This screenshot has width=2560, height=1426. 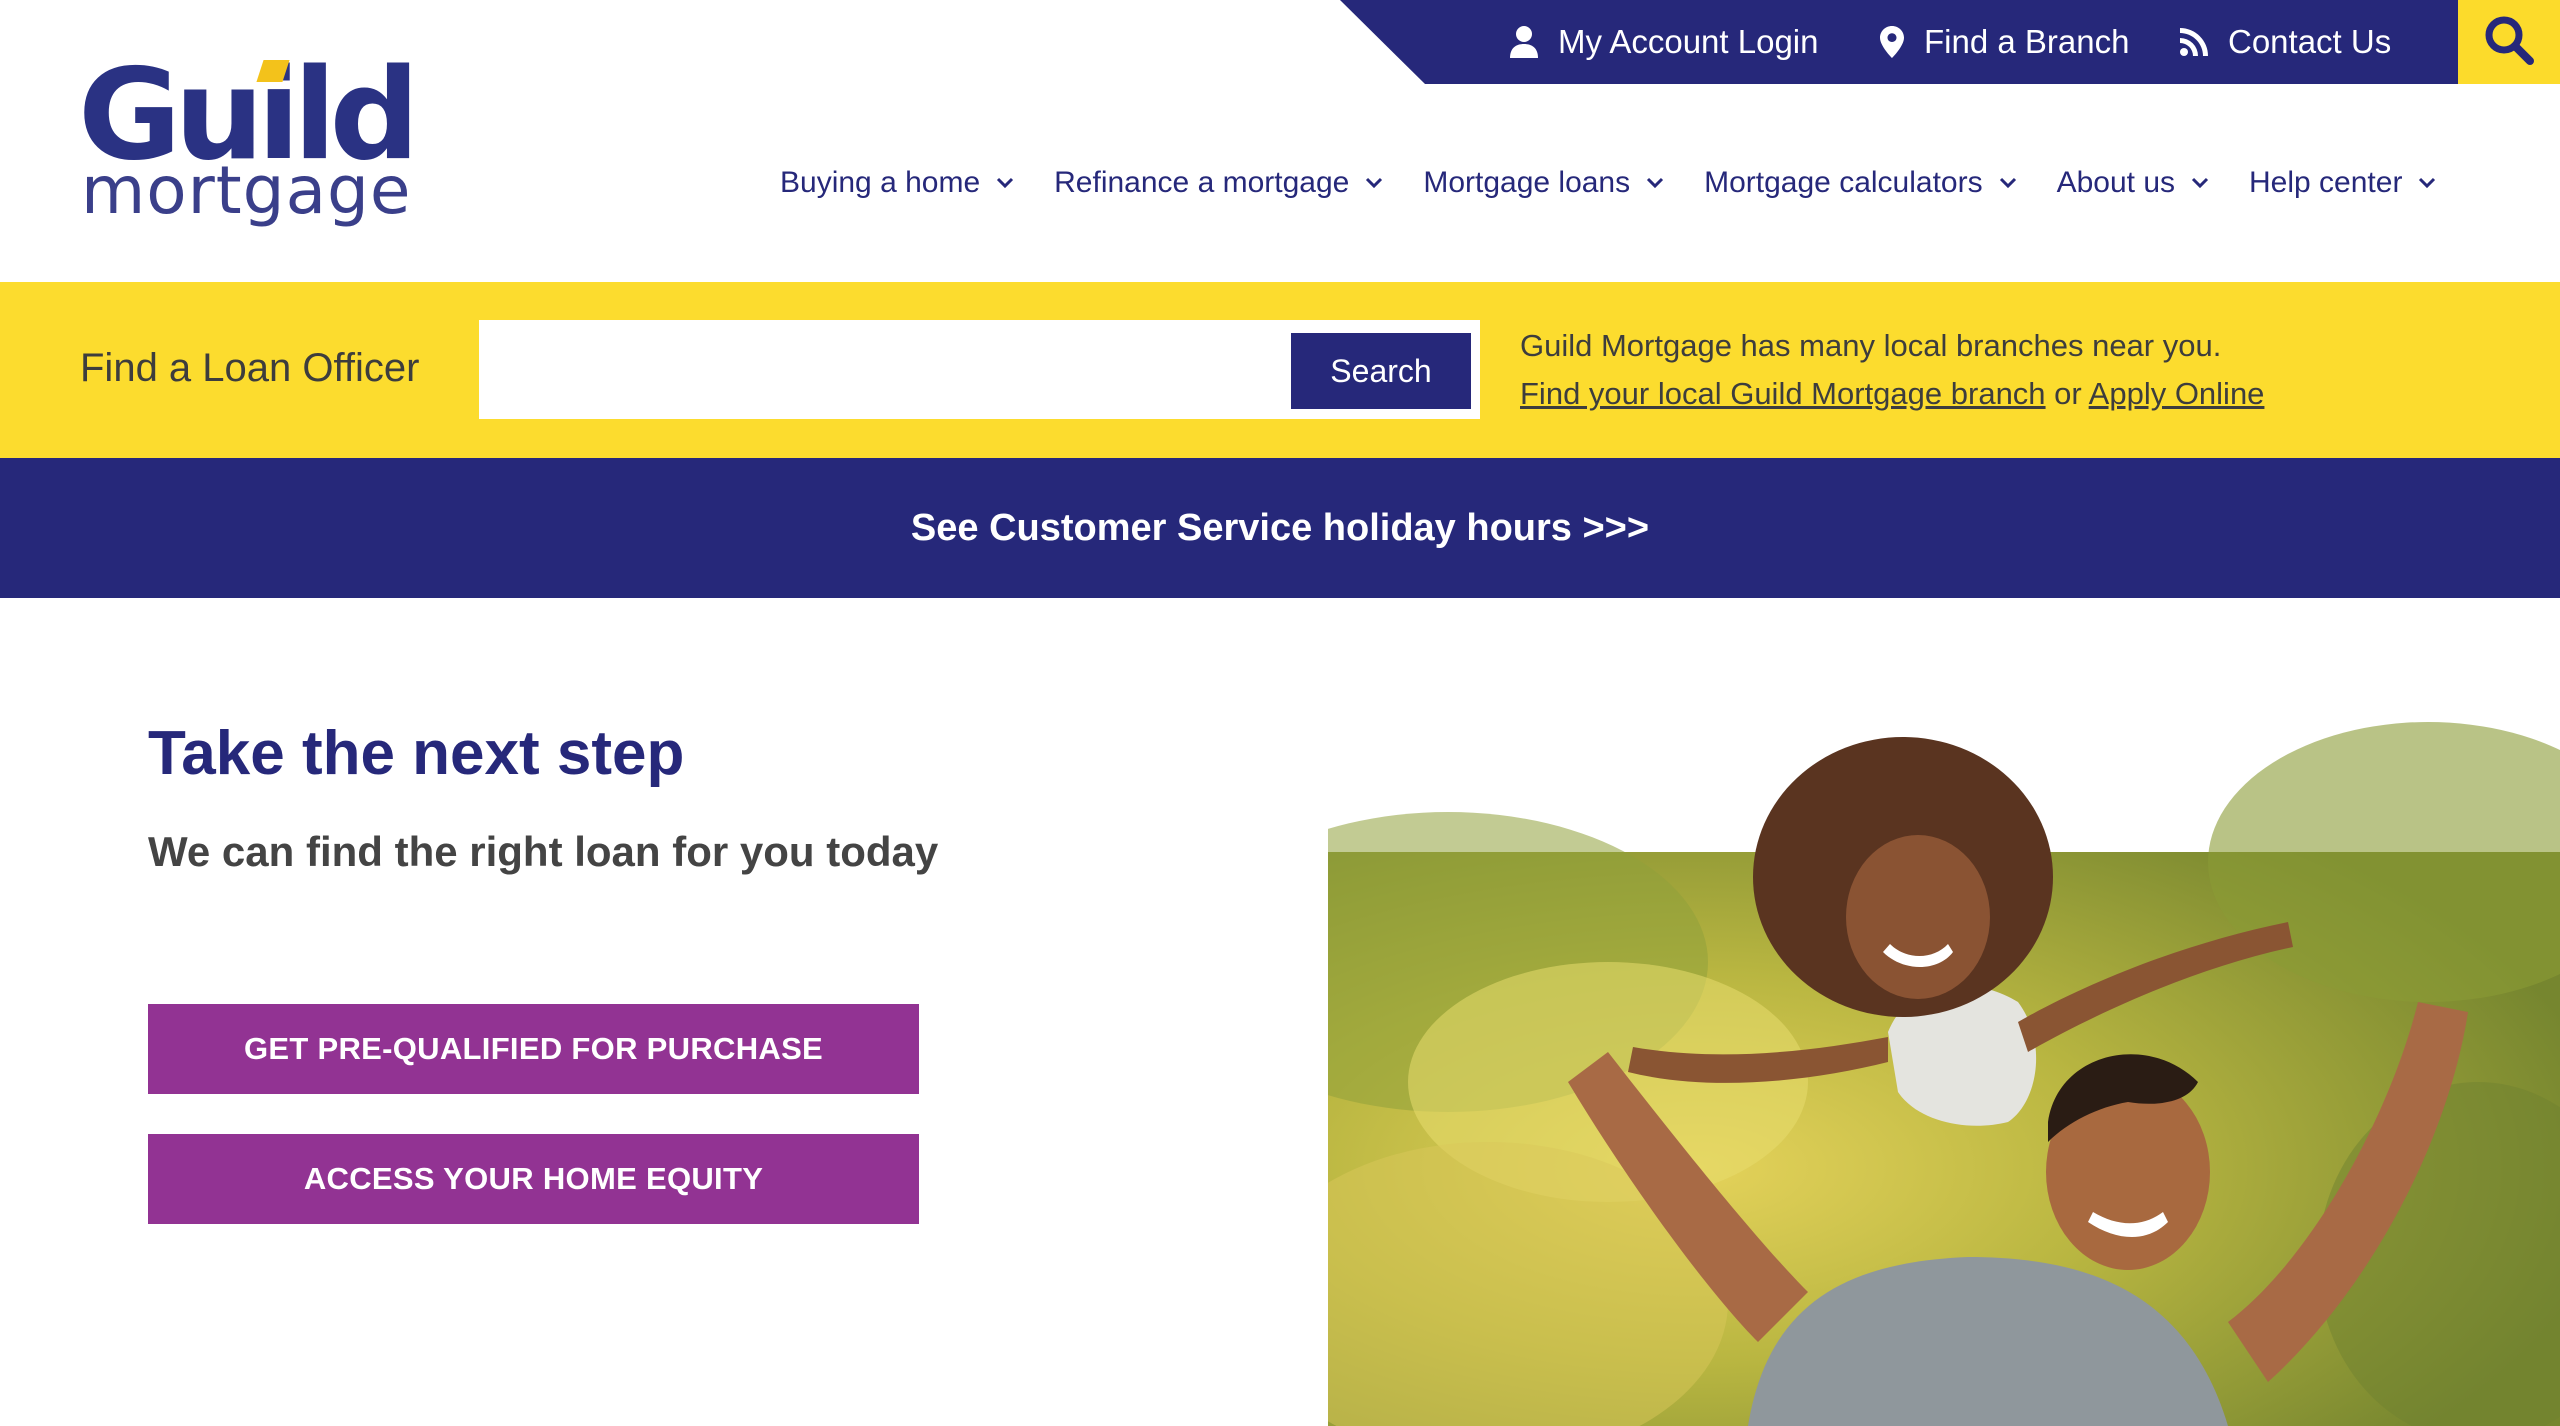 I want to click on loan-officer-search-input, so click(x=885, y=369).